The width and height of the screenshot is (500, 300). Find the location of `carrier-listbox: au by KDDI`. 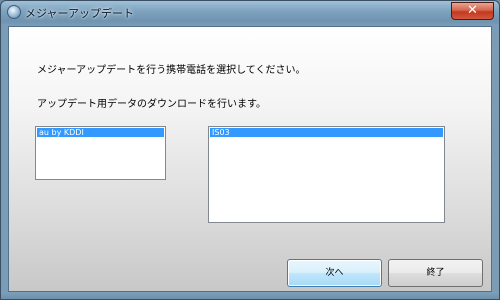

carrier-listbox: au by KDDI is located at coordinates (100, 153).